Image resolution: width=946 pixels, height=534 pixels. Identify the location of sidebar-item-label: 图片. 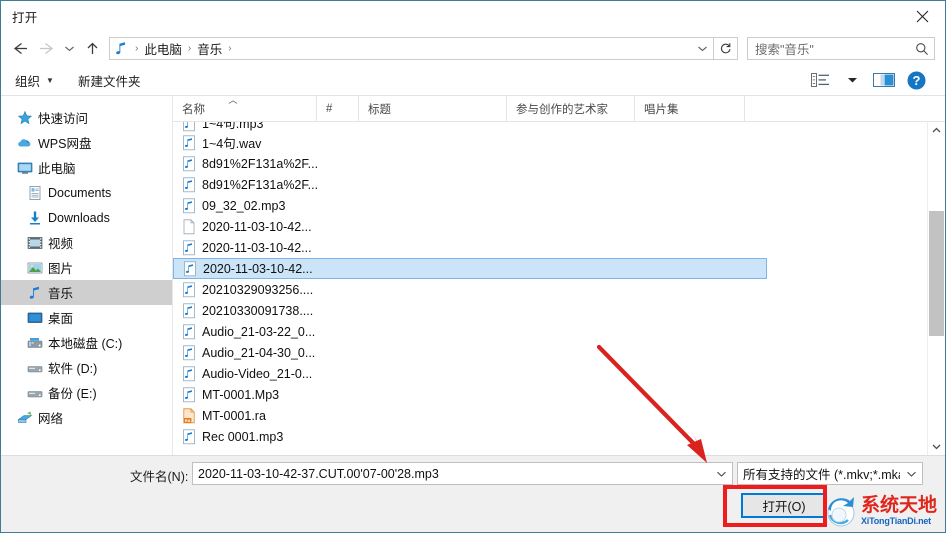
(61, 269).